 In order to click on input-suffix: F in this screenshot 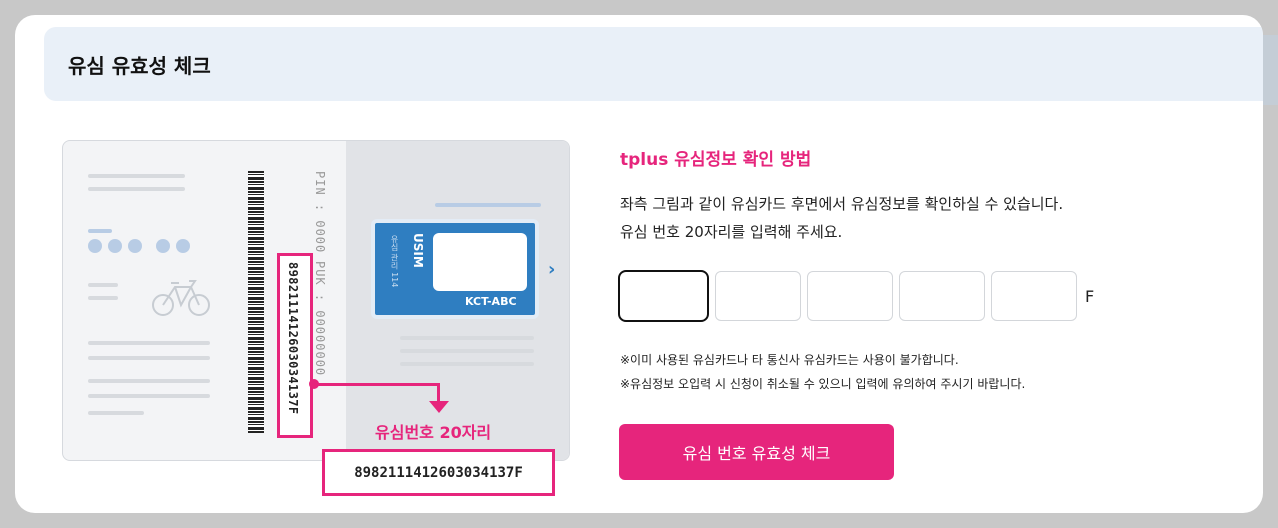, I will do `click(1090, 296)`.